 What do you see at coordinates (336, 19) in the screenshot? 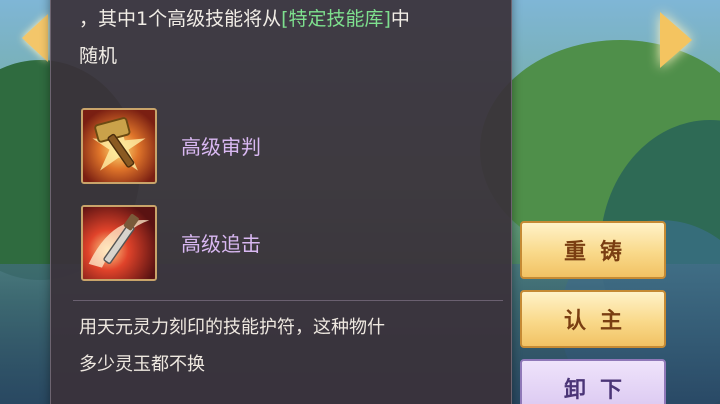
I see `skill-pool-link: [特定技能库]` at bounding box center [336, 19].